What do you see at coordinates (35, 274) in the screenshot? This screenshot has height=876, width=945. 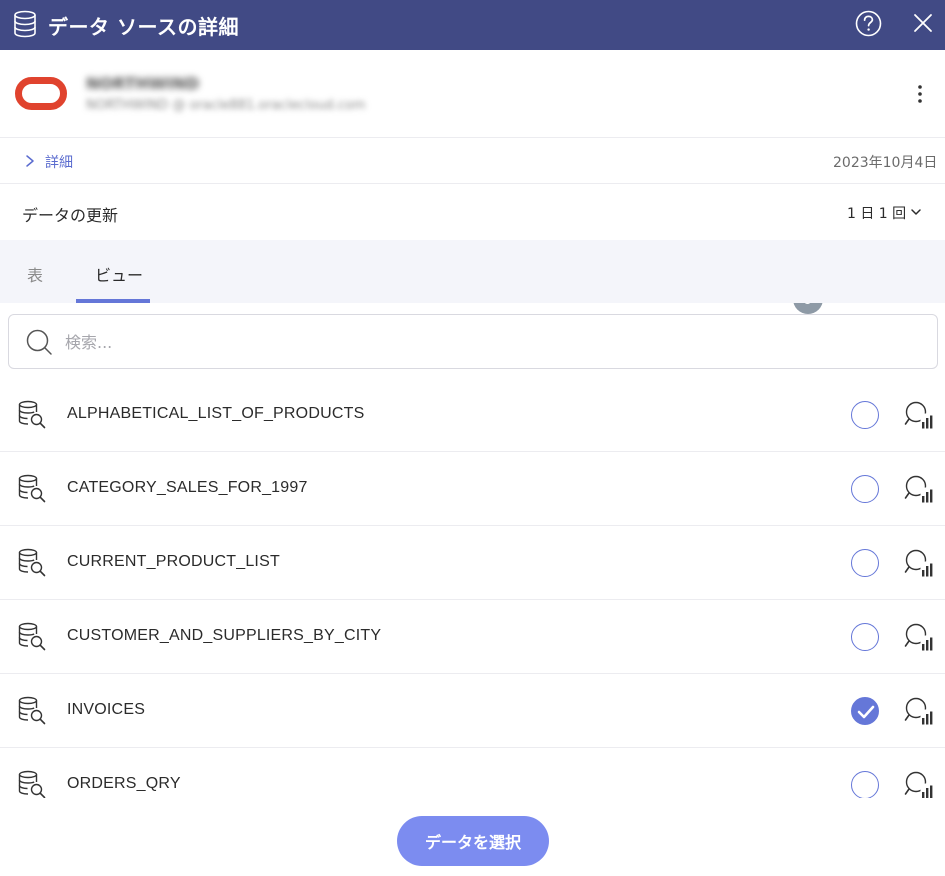 I see `tab-tables: 表` at bounding box center [35, 274].